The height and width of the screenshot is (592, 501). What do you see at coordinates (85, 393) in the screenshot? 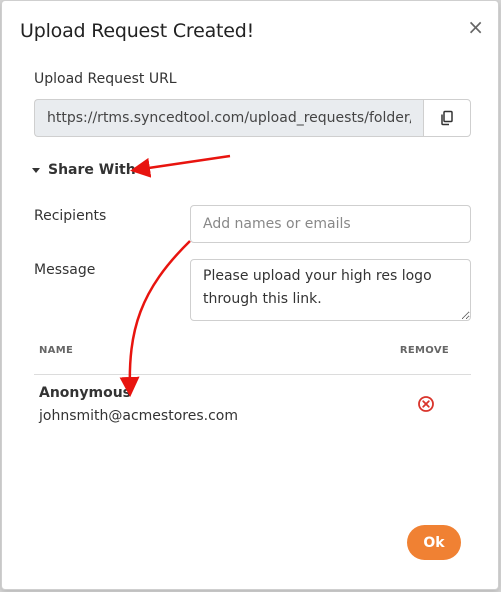
I see `recipient-name: Anonymous` at bounding box center [85, 393].